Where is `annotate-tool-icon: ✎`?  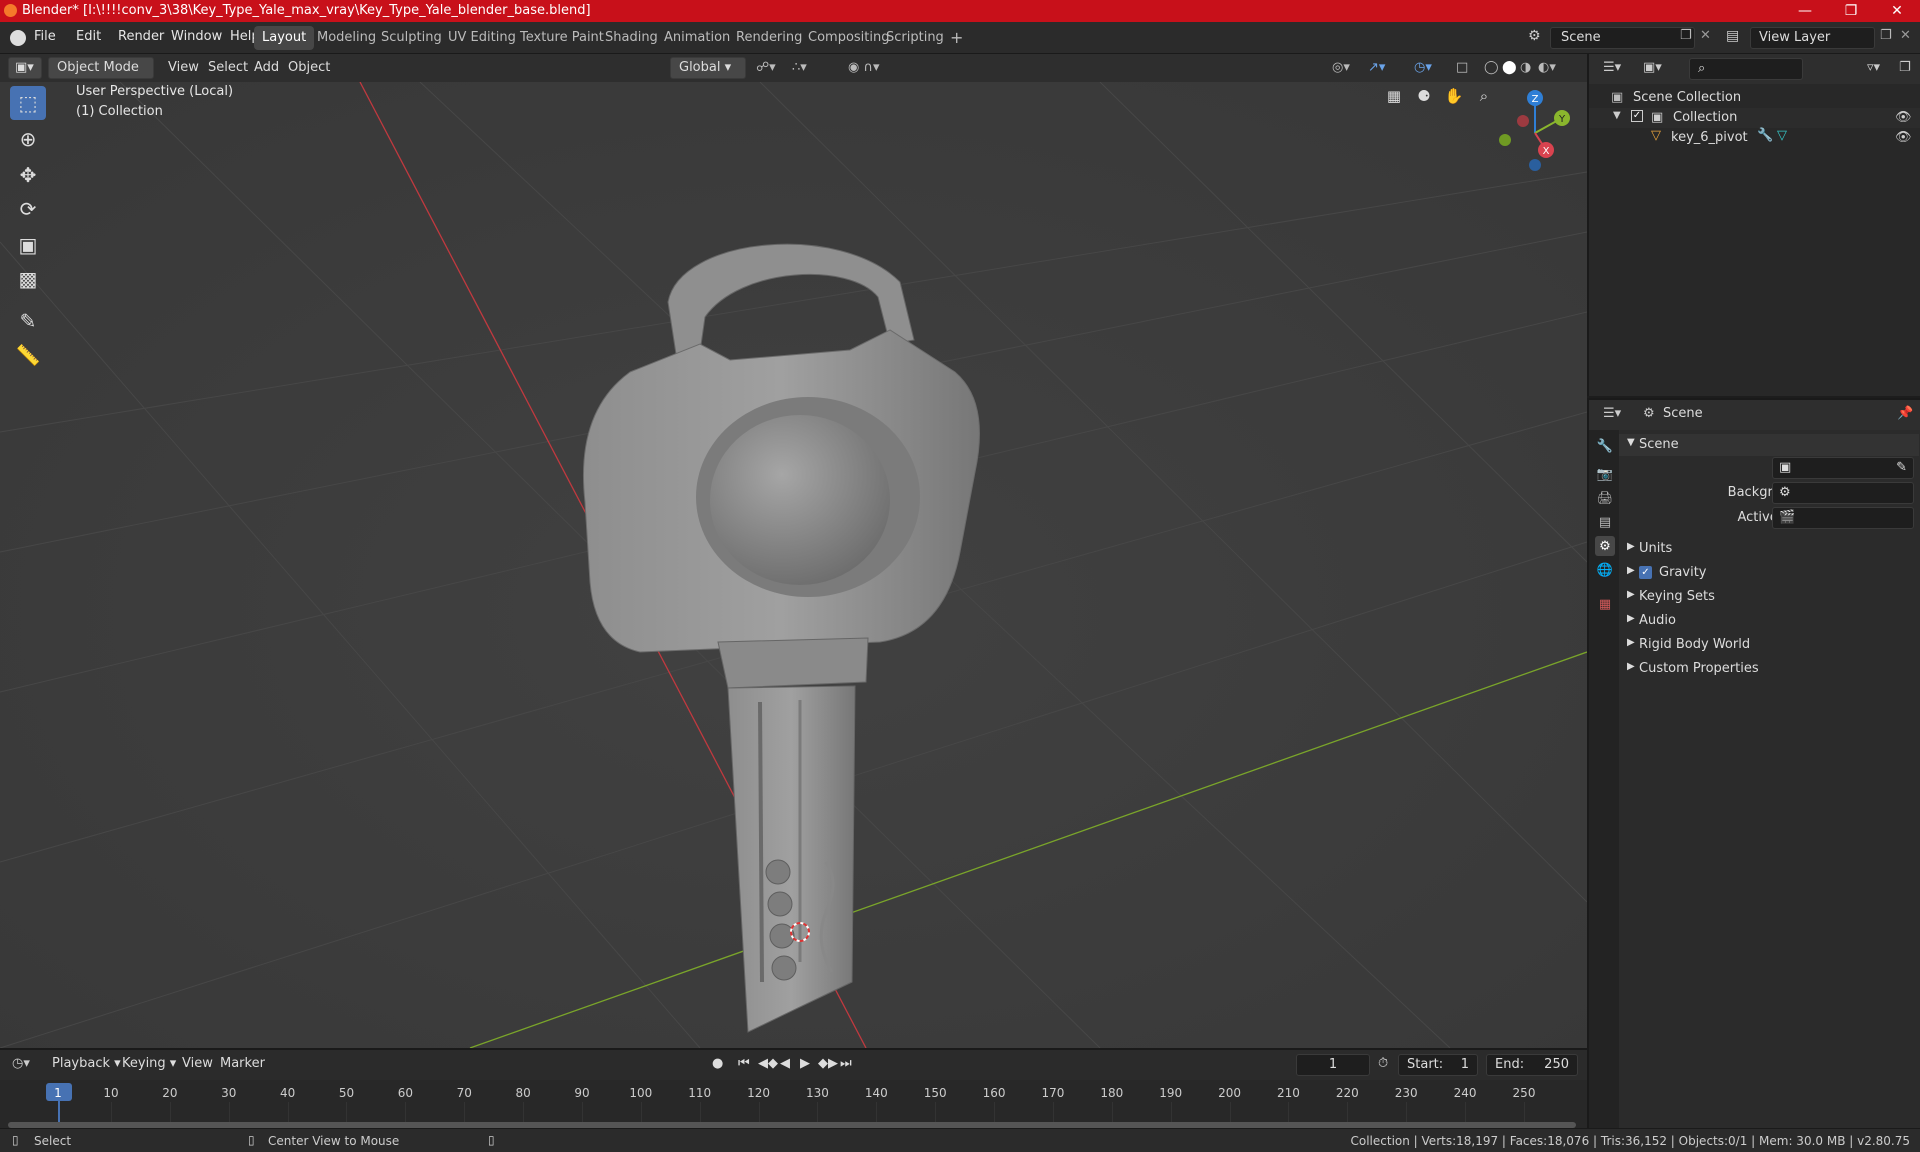 annotate-tool-icon: ✎ is located at coordinates (28, 321).